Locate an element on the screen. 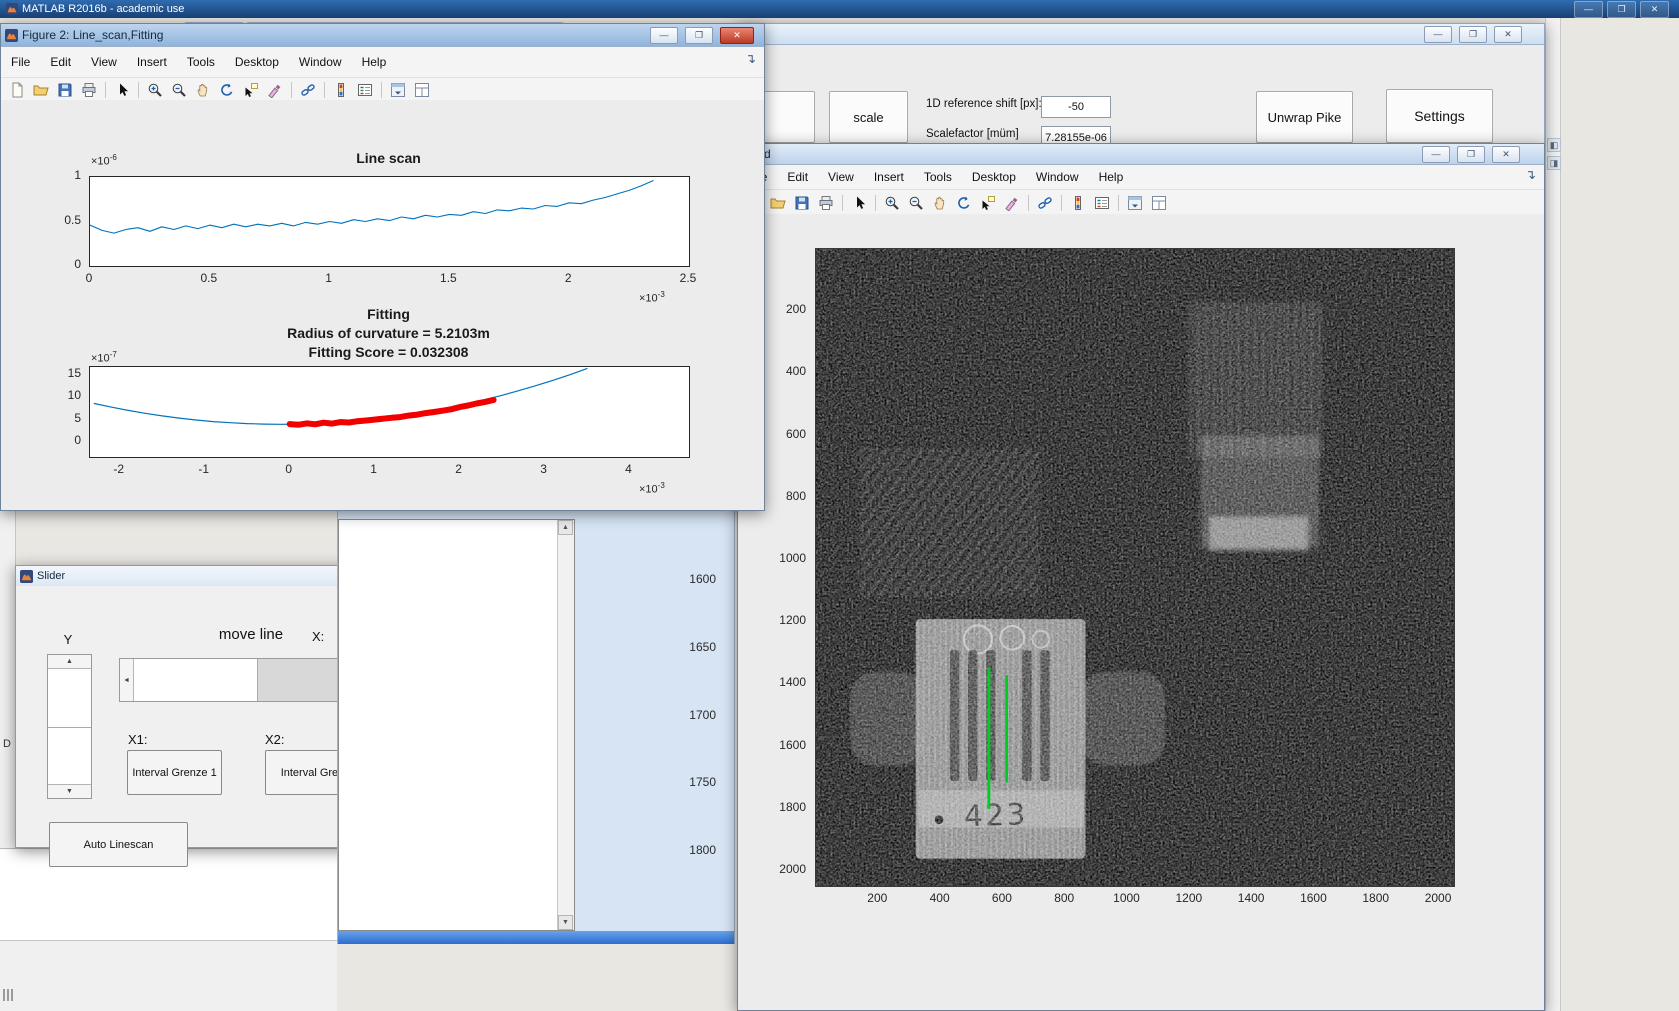 This screenshot has height=1011, width=1679. x-slider-thumb is located at coordinates (297, 680).